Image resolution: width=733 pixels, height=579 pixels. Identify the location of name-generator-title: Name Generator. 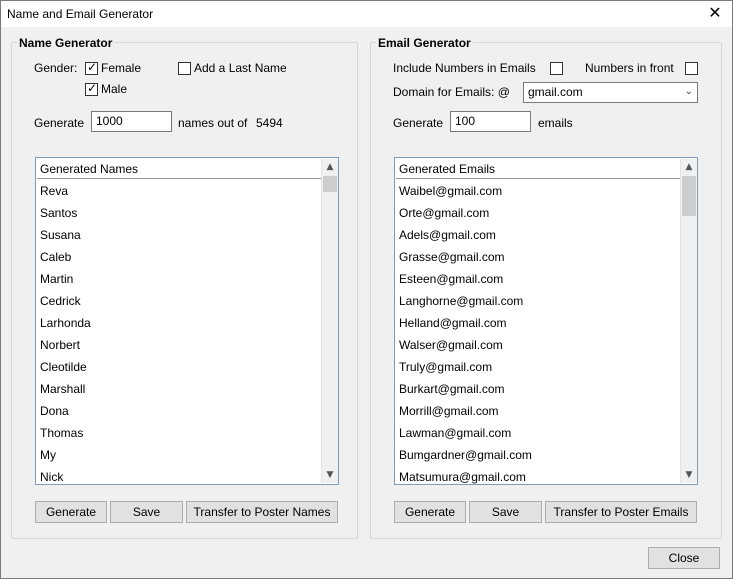
(66, 43).